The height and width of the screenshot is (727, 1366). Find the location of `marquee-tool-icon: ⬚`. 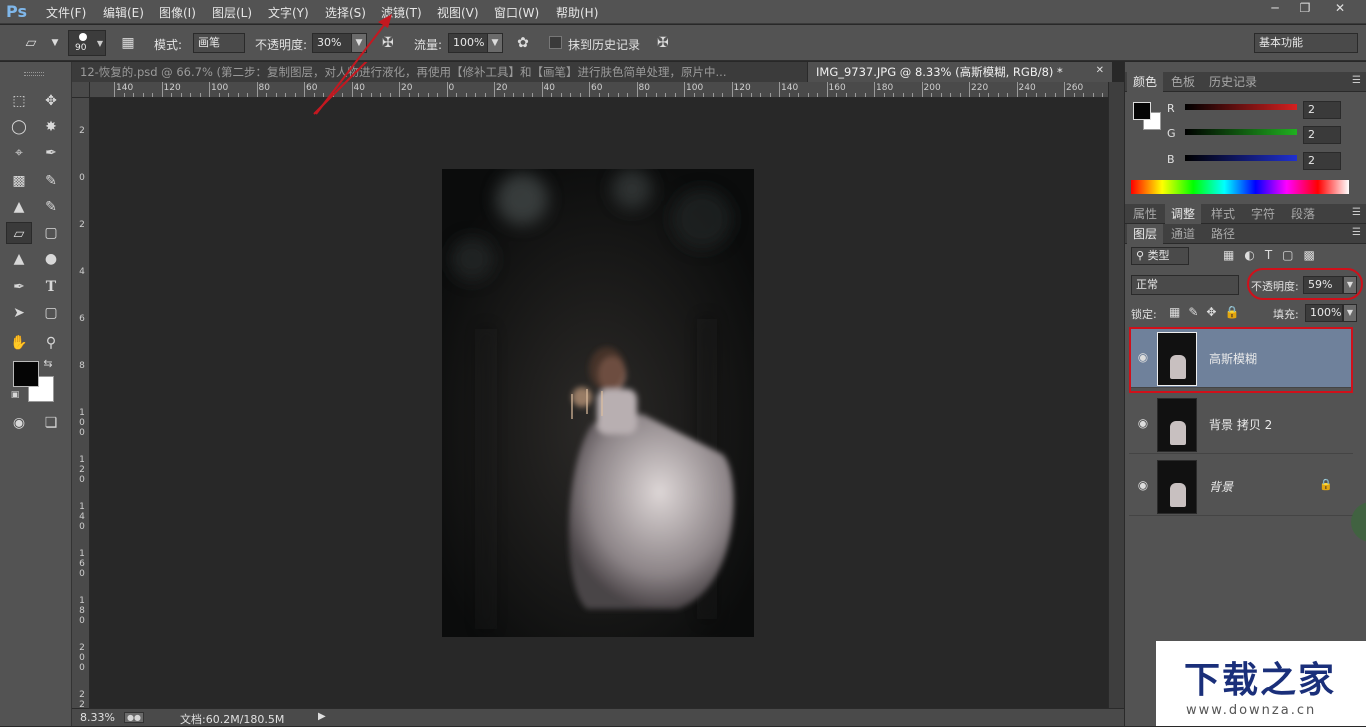

marquee-tool-icon: ⬚ is located at coordinates (19, 101).